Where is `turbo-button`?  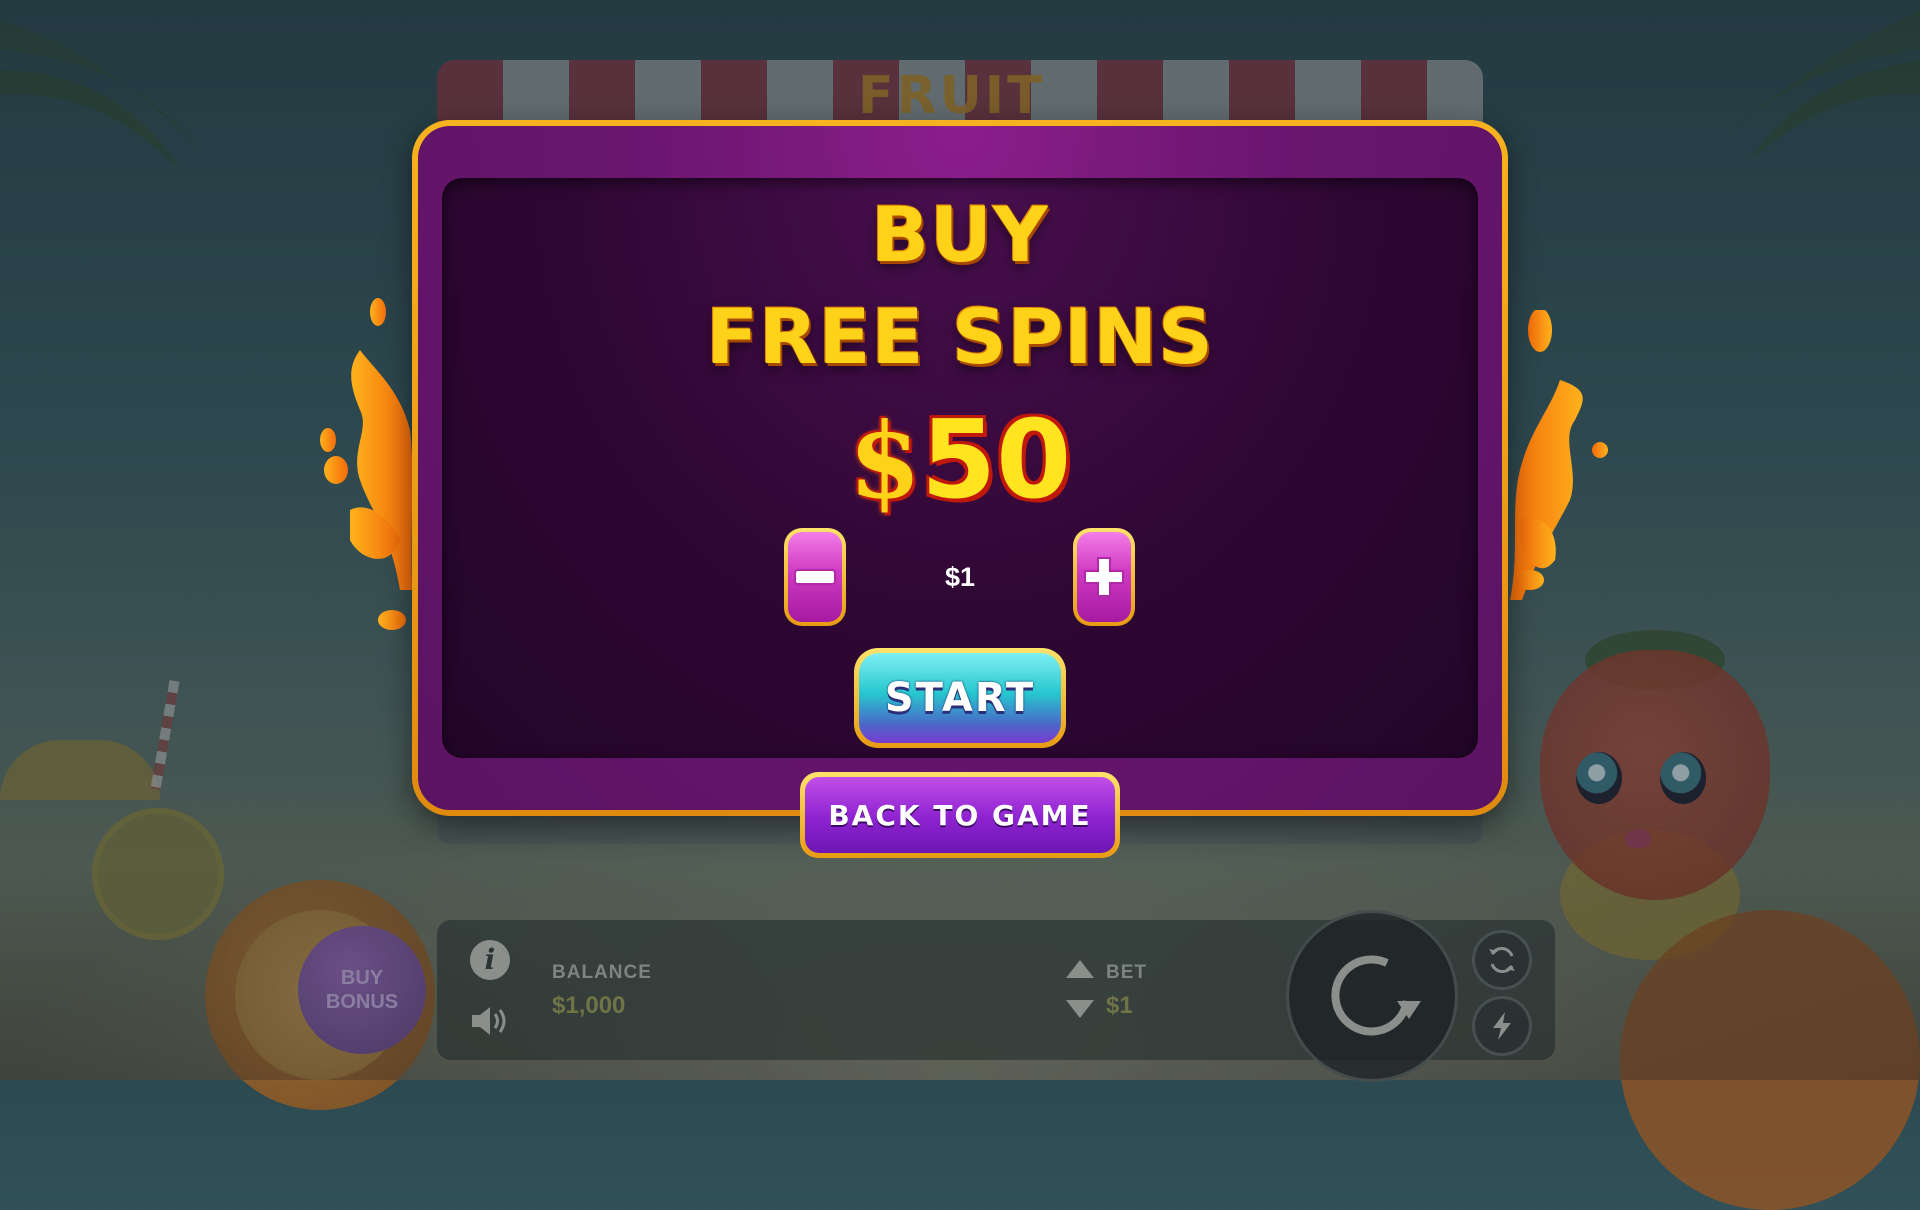 turbo-button is located at coordinates (1502, 1026).